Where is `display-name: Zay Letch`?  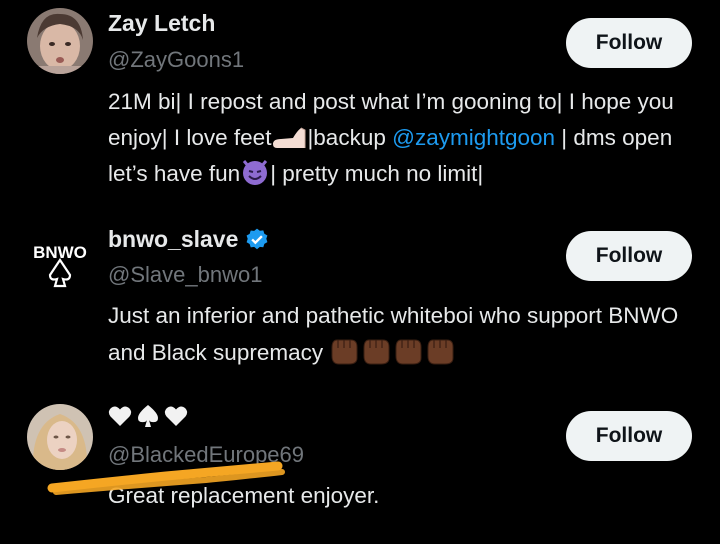
display-name: Zay Letch is located at coordinates (161, 23).